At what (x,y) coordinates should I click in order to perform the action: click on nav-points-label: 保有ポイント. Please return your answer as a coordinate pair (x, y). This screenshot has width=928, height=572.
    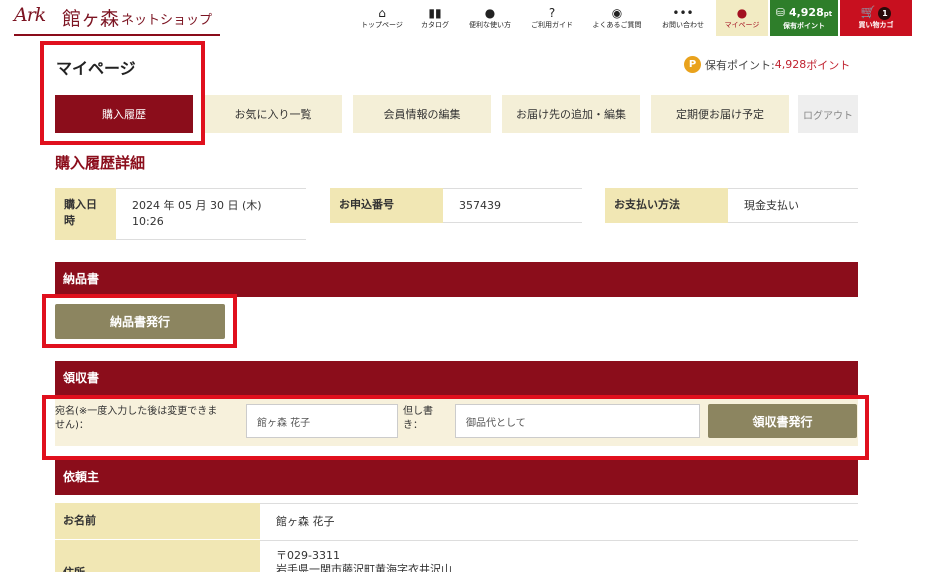
    Looking at the image, I should click on (804, 25).